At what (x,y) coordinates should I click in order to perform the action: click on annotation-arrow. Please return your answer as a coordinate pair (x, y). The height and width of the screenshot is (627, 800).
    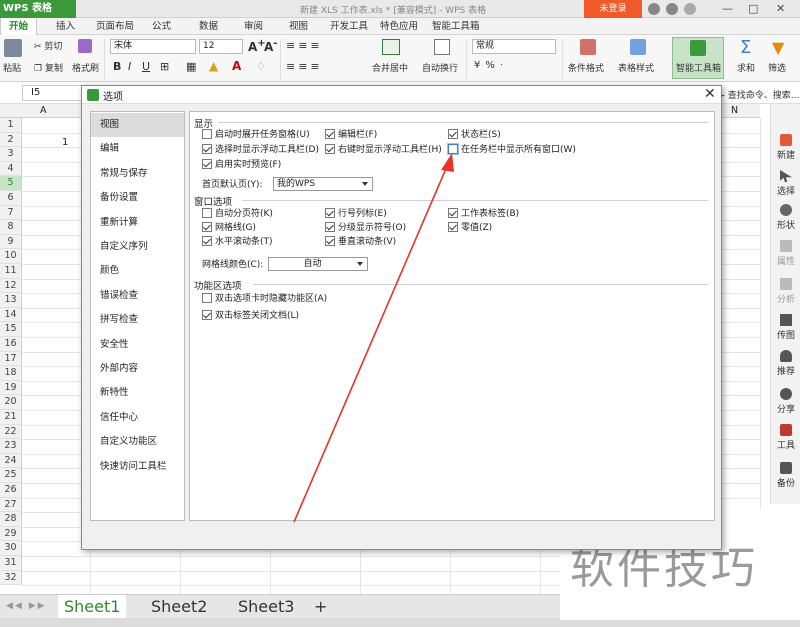
    Looking at the image, I should click on (373, 338).